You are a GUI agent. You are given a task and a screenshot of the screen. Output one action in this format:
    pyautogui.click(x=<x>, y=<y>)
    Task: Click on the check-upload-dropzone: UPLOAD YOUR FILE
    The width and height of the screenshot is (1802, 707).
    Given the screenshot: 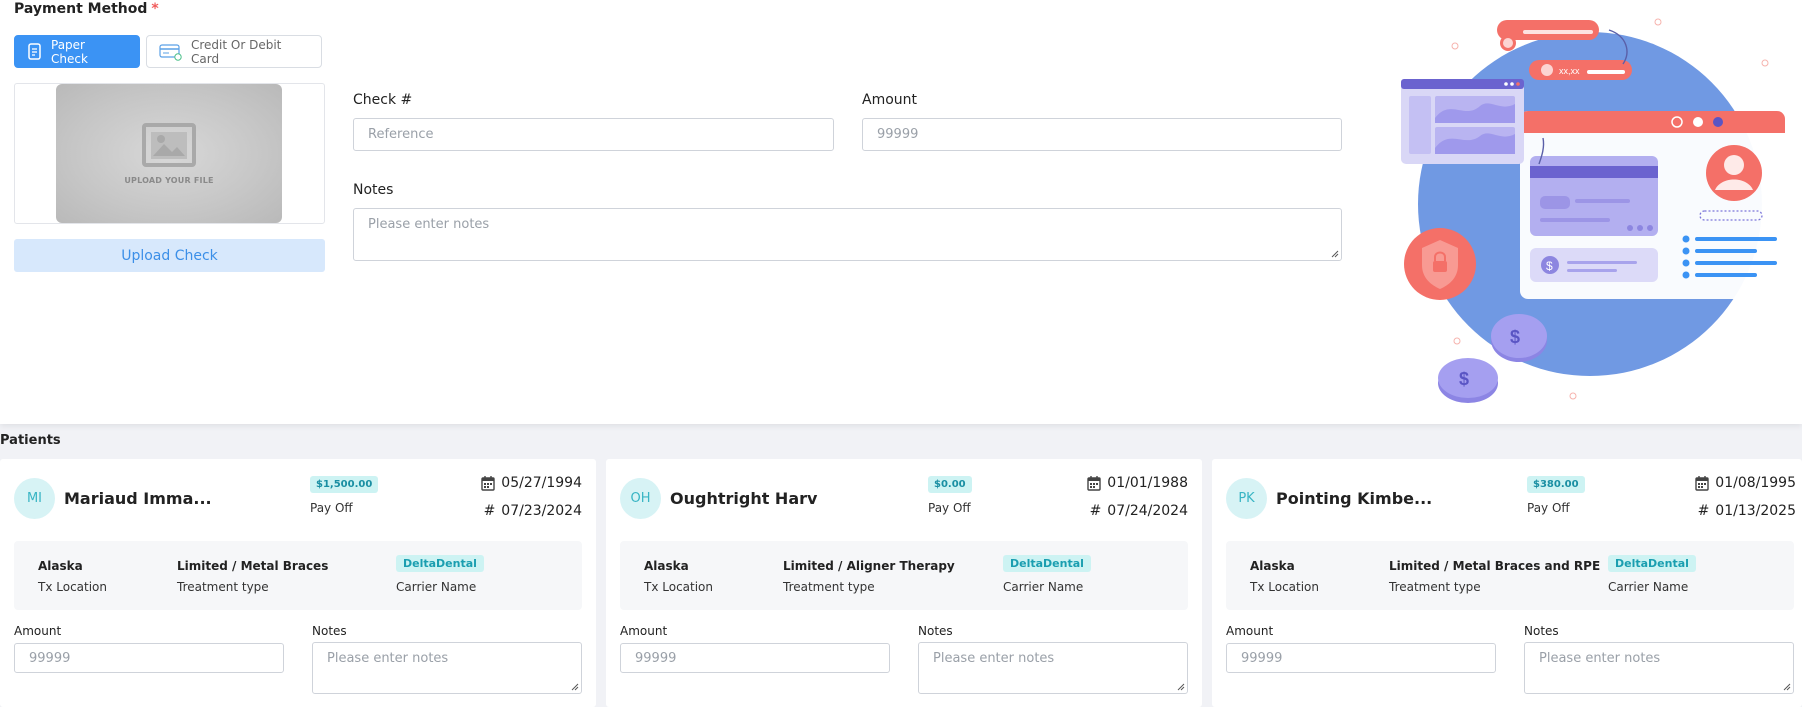 What is the action you would take?
    pyautogui.click(x=169, y=153)
    